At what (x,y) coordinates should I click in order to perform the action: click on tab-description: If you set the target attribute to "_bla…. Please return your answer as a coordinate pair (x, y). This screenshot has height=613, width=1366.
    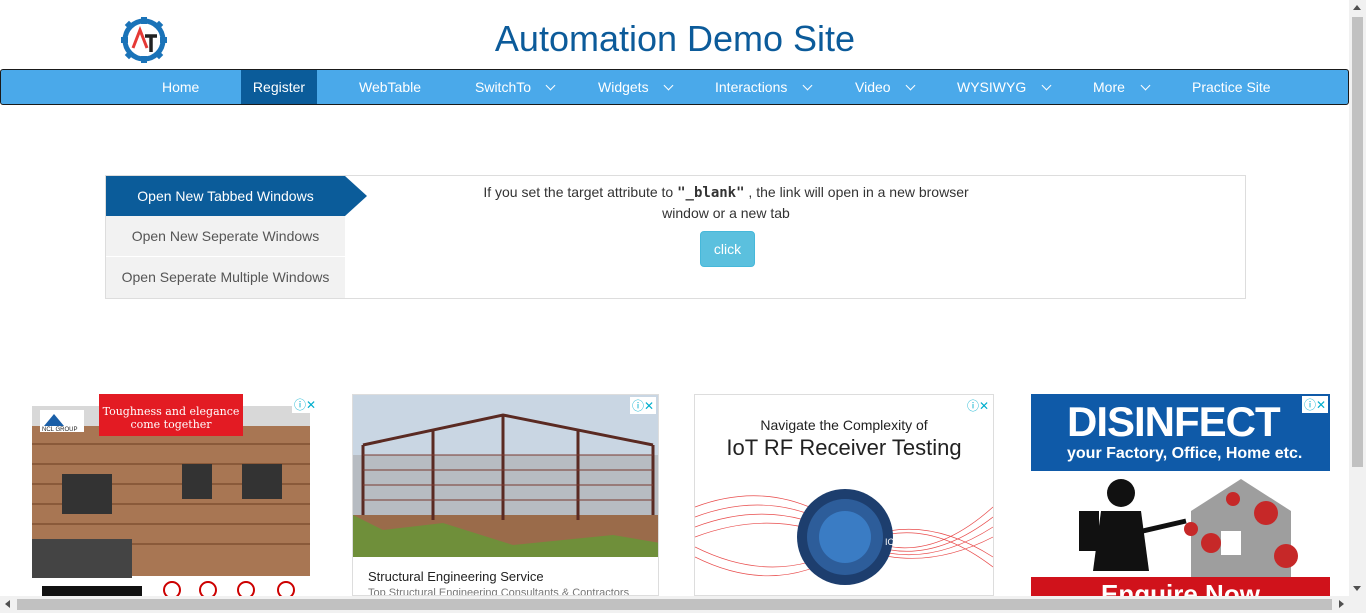
    Looking at the image, I should click on (726, 202).